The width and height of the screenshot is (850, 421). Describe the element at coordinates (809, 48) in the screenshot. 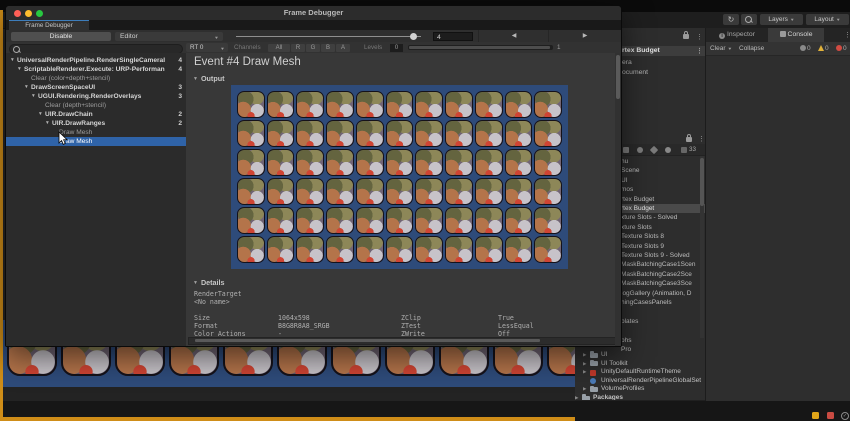

I see `info-count: 0` at that location.